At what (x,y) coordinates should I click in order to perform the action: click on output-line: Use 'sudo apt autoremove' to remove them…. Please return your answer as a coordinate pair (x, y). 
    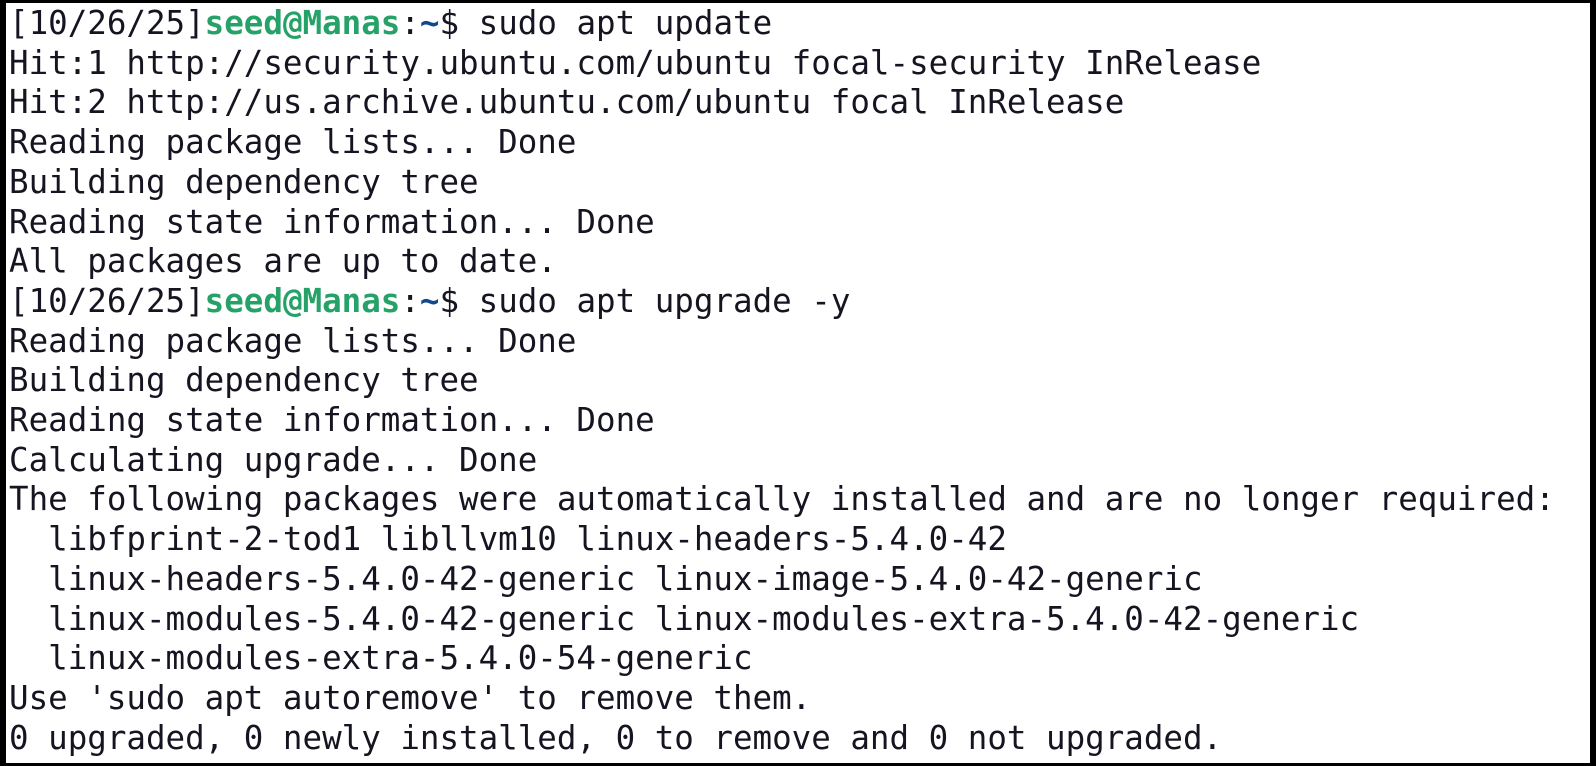
    Looking at the image, I should click on (410, 697).